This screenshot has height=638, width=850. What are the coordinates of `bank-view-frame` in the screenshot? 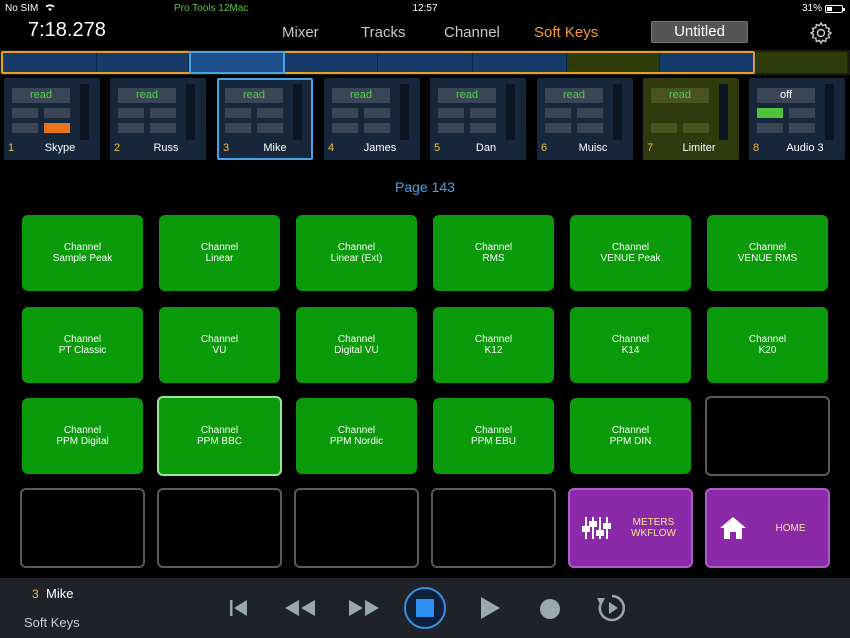 It's located at (378, 62).